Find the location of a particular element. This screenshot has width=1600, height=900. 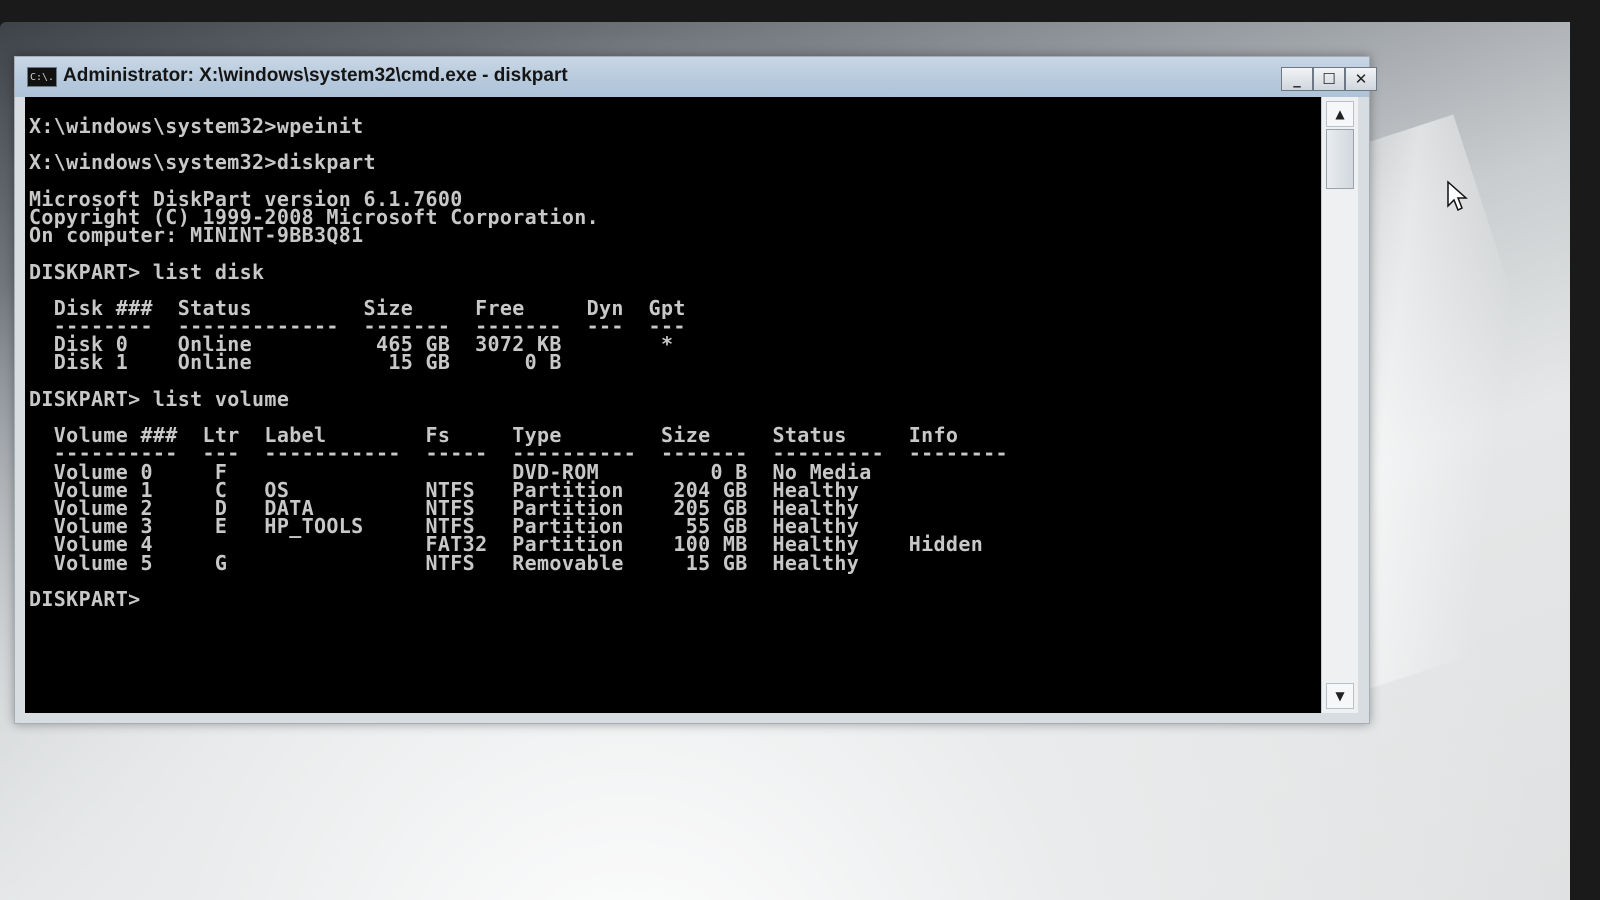

scroll-up-icon: ▲ is located at coordinates (1340, 114).